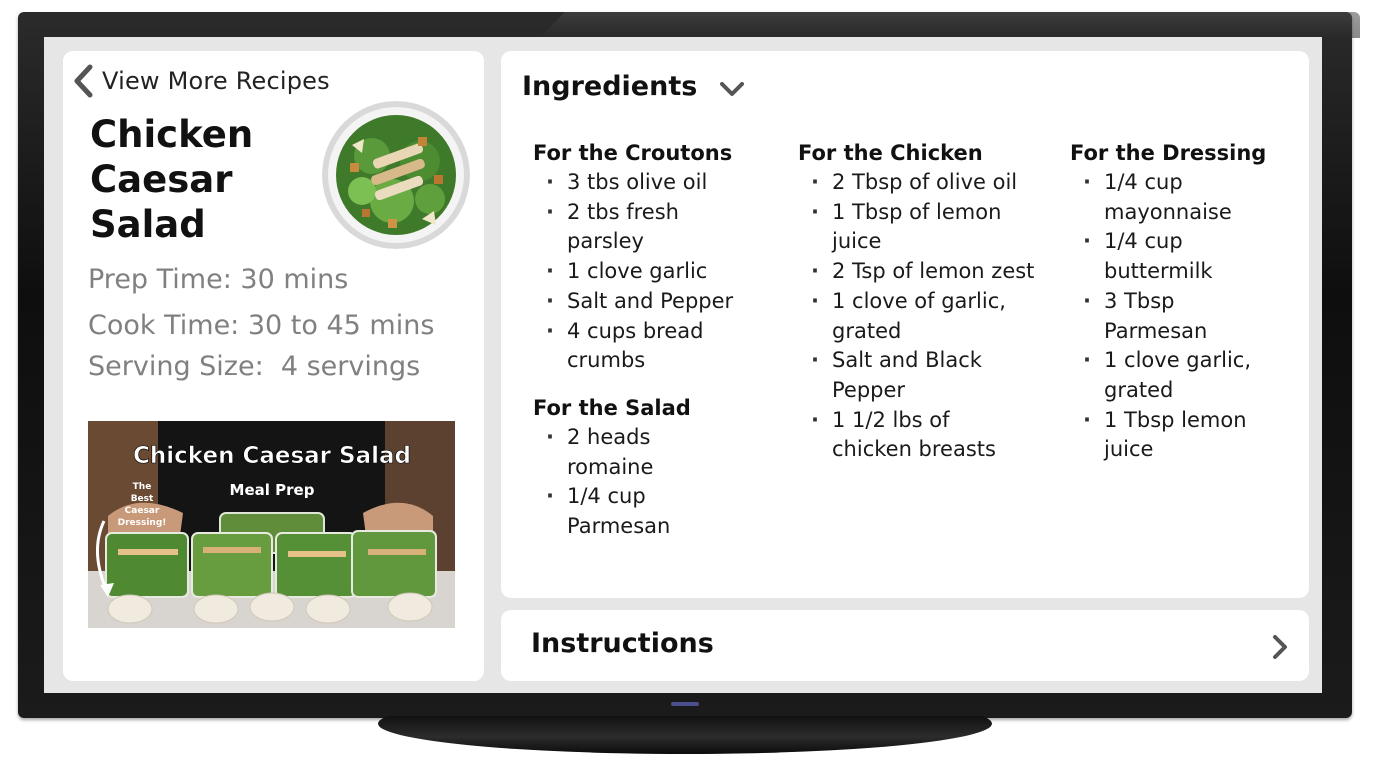 The image size is (1374, 768). What do you see at coordinates (917, 316) in the screenshot?
I see `ingredient-item: 1 clove of garlic, grated` at bounding box center [917, 316].